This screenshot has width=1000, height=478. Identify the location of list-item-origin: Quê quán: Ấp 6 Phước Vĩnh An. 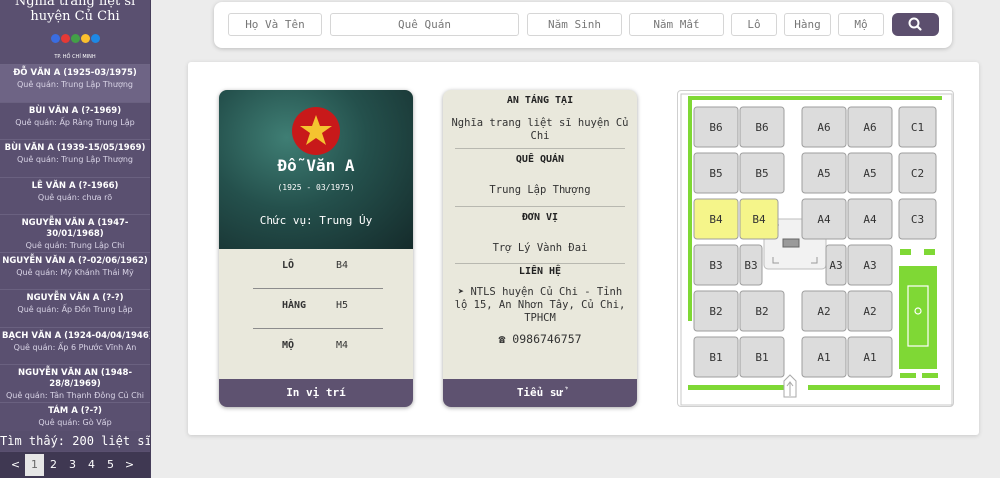
(75, 347).